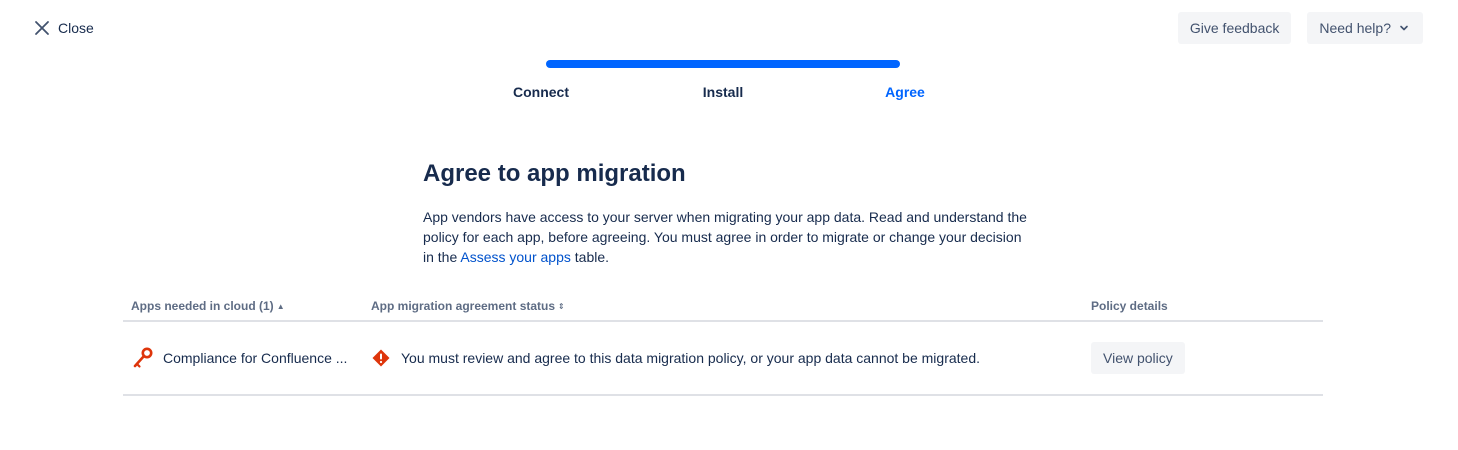 Image resolution: width=1458 pixels, height=450 pixels. What do you see at coordinates (905, 92) in the screenshot?
I see `step-agree: Agree` at bounding box center [905, 92].